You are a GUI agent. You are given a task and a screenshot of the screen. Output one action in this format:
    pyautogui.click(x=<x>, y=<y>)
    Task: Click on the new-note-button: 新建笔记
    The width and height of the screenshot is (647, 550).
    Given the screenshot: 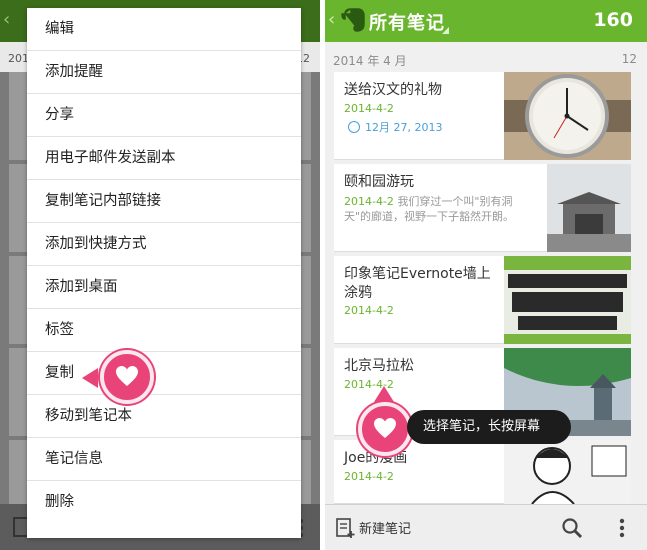 What is the action you would take?
    pyautogui.click(x=373, y=528)
    